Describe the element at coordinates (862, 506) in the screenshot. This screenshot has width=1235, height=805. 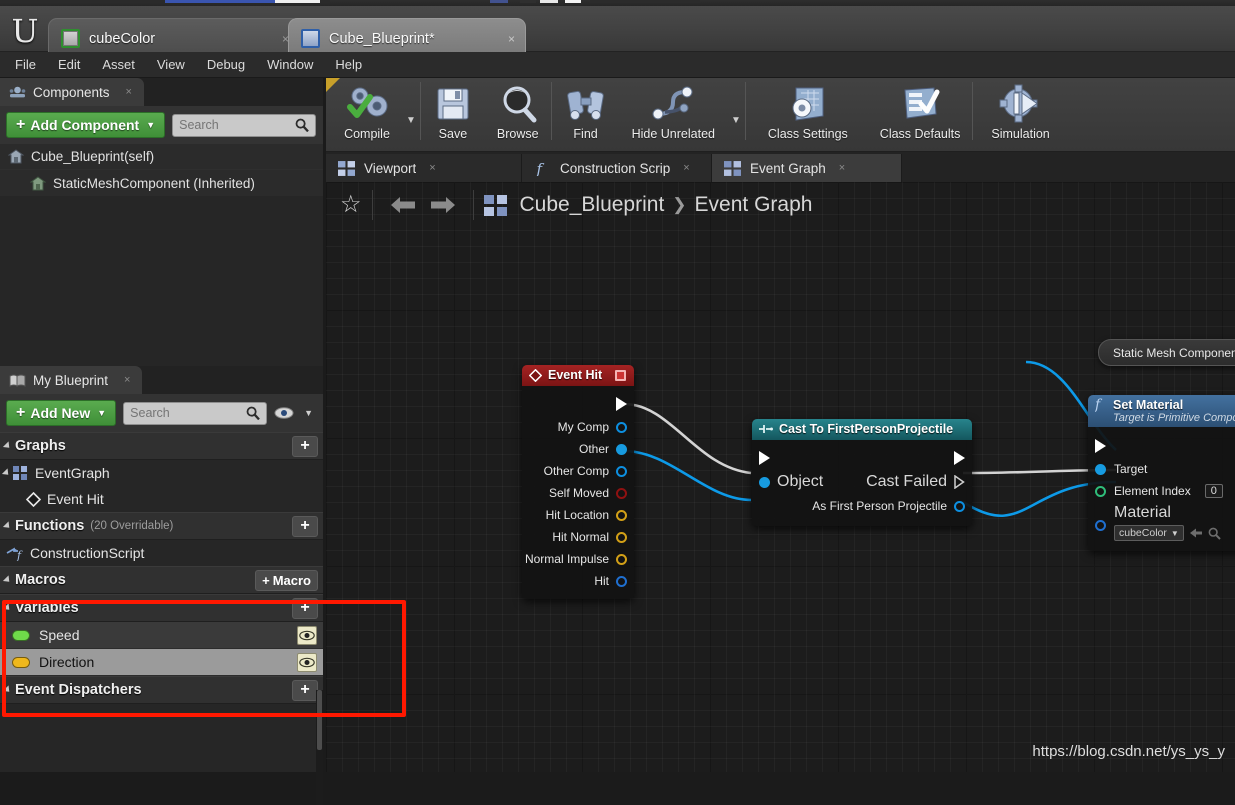
I see `node-row-as-projectile: As First Person Projectile` at that location.